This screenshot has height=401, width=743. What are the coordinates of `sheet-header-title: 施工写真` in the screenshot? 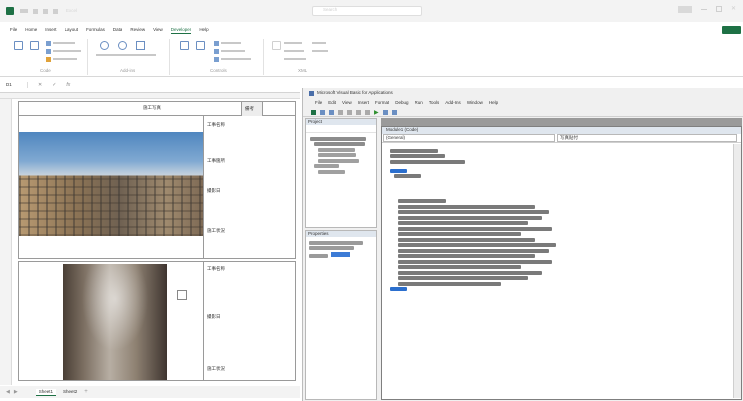 It's located at (152, 107).